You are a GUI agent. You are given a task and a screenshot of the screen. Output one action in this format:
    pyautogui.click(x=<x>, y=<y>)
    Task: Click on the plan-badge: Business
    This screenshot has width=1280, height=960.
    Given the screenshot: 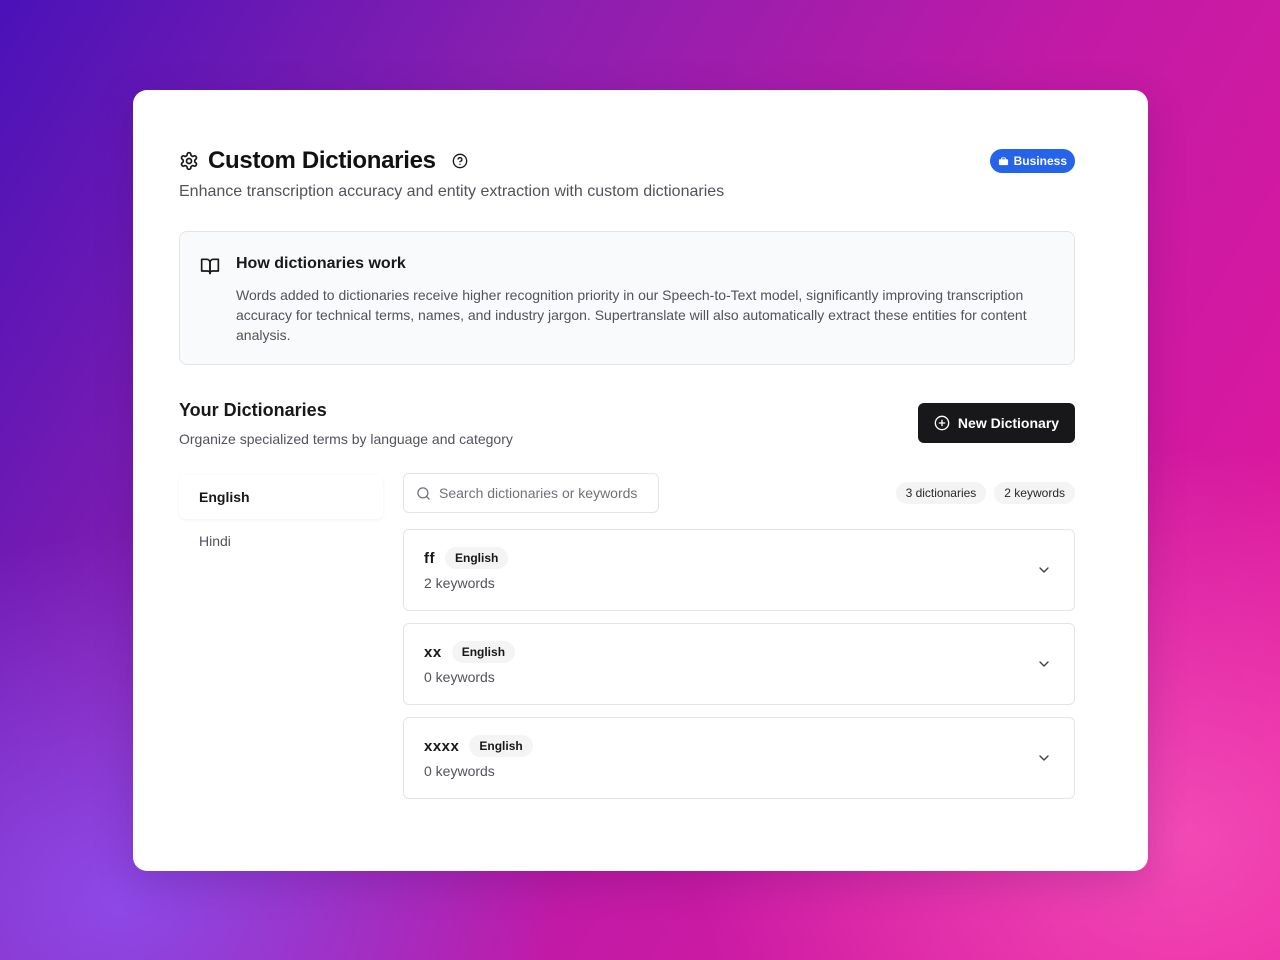 What is the action you would take?
    pyautogui.click(x=1032, y=161)
    